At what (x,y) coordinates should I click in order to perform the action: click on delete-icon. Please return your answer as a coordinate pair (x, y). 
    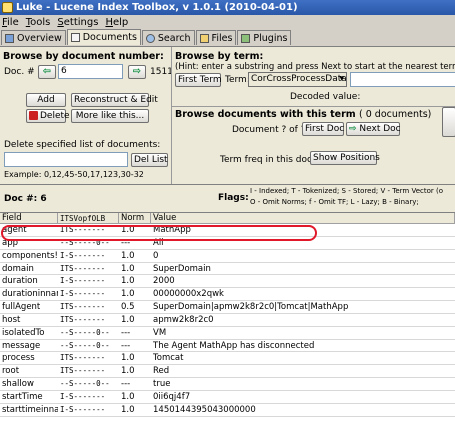
    Looking at the image, I should click on (33, 115).